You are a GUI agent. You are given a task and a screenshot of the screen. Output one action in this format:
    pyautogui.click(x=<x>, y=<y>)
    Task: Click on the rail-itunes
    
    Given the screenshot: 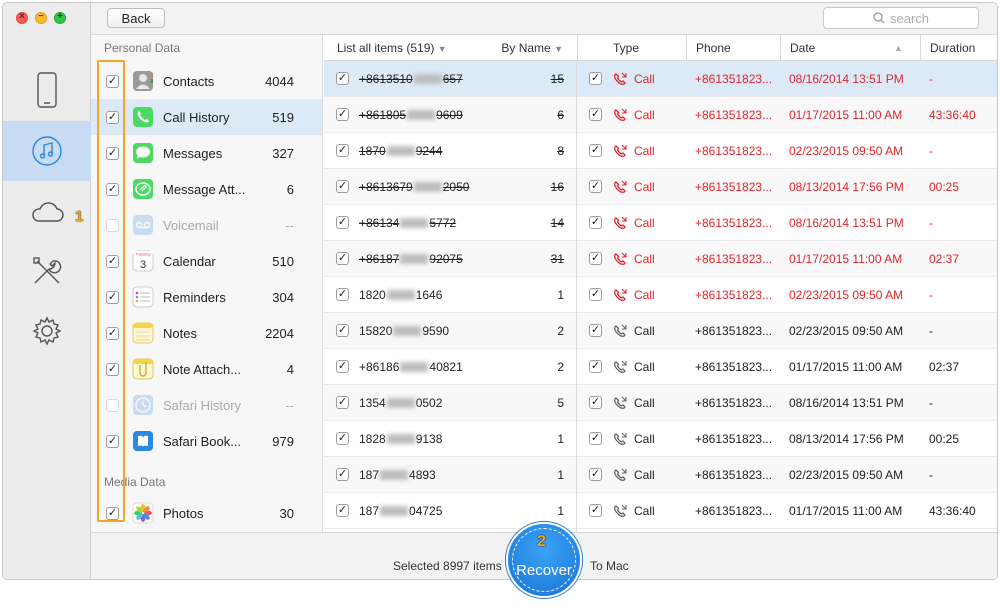 What is the action you would take?
    pyautogui.click(x=47, y=151)
    